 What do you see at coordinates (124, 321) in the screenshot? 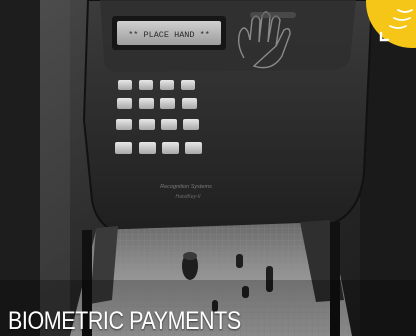
I see `card-caption: BIOMETRIC PAYMENTS` at bounding box center [124, 321].